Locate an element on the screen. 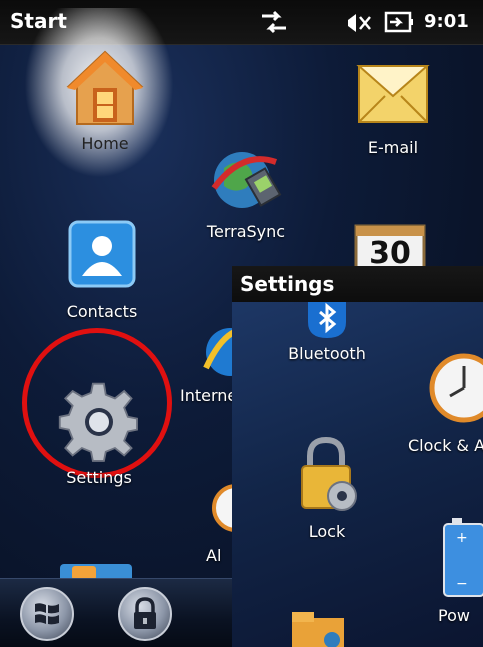 This screenshot has width=483, height=647. internet-label: Interne is located at coordinates (209, 395).